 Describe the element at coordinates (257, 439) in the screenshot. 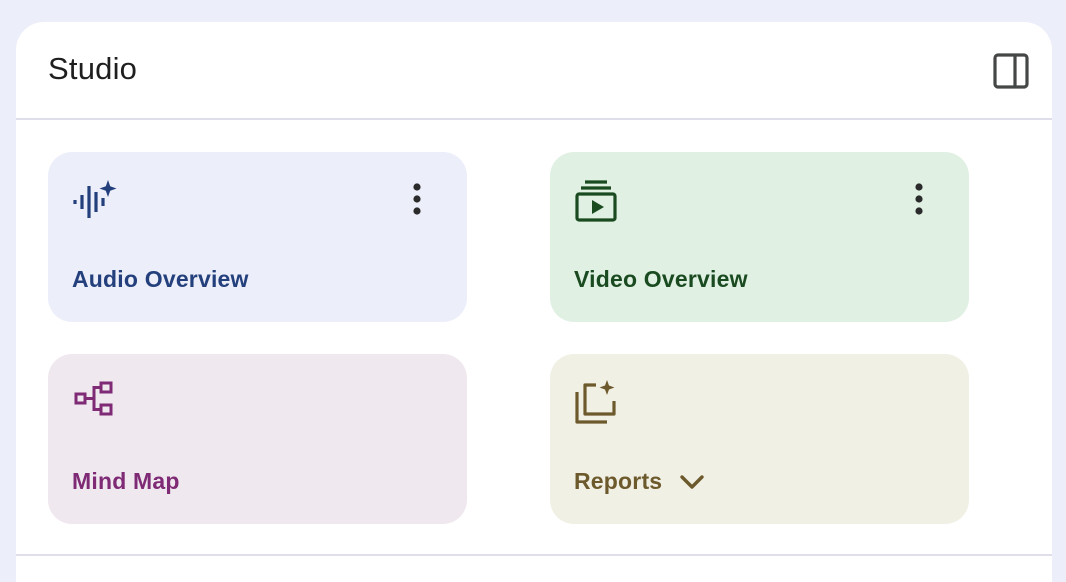

I see `mind-map-card: Mind Map` at that location.